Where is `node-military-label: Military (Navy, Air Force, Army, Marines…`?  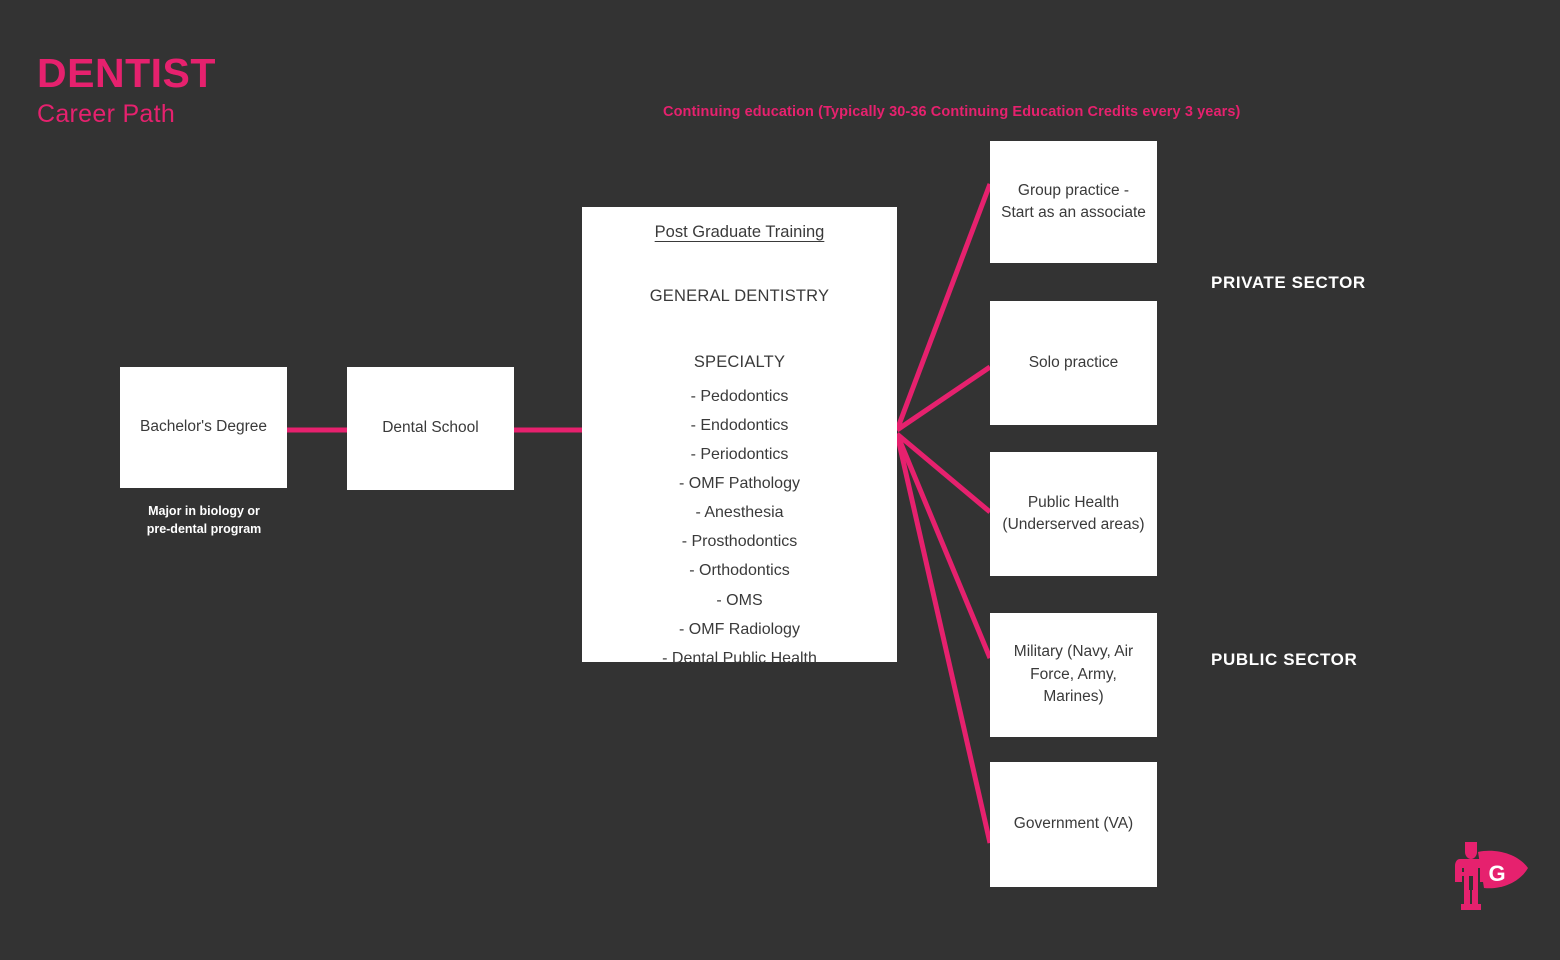 node-military-label: Military (Navy, Air Force, Army, Marines… is located at coordinates (1073, 674).